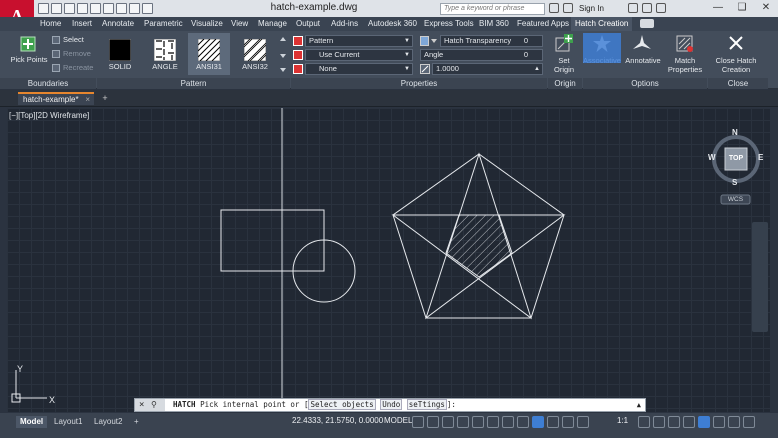 Image resolution: width=778 pixels, height=438 pixels. What do you see at coordinates (136, 422) in the screenshot?
I see `add-layout-icon: +` at bounding box center [136, 422].